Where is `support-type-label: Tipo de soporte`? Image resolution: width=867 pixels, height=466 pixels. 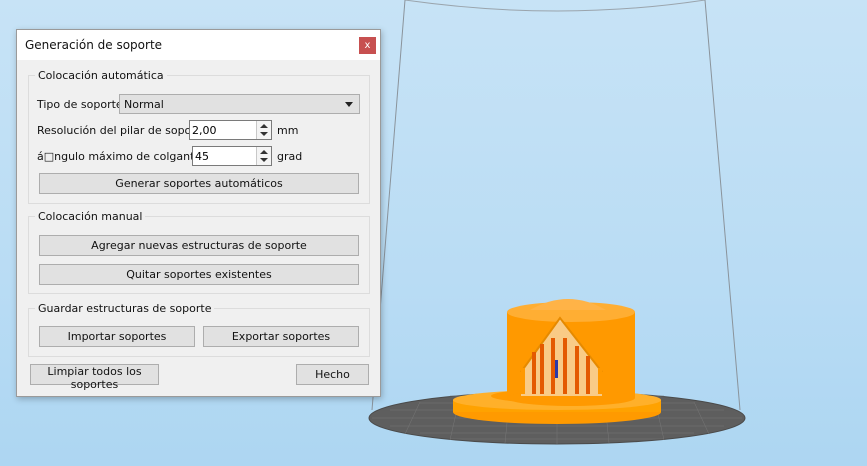 support-type-label: Tipo de soporte is located at coordinates (80, 104).